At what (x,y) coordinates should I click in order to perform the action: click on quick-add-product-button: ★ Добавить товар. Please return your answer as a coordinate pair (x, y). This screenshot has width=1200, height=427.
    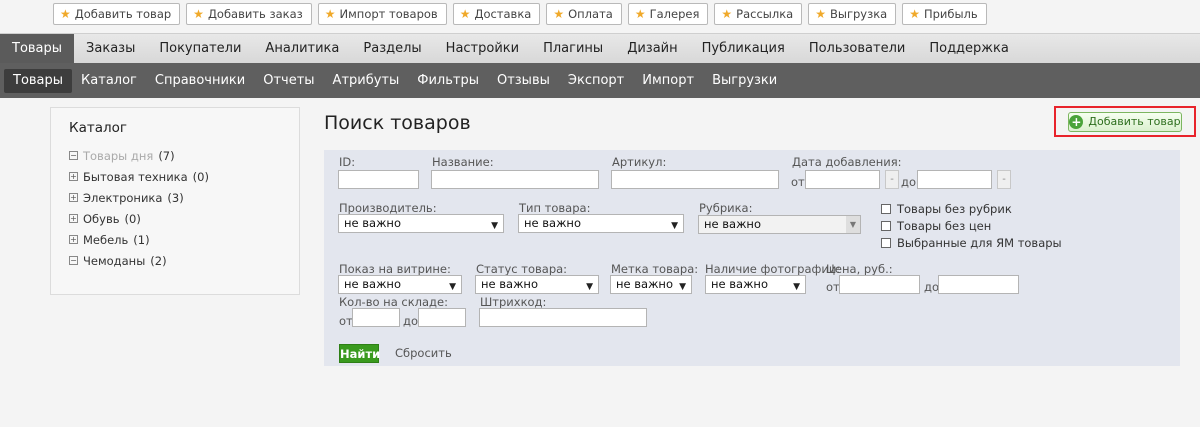
    Looking at the image, I should click on (117, 14).